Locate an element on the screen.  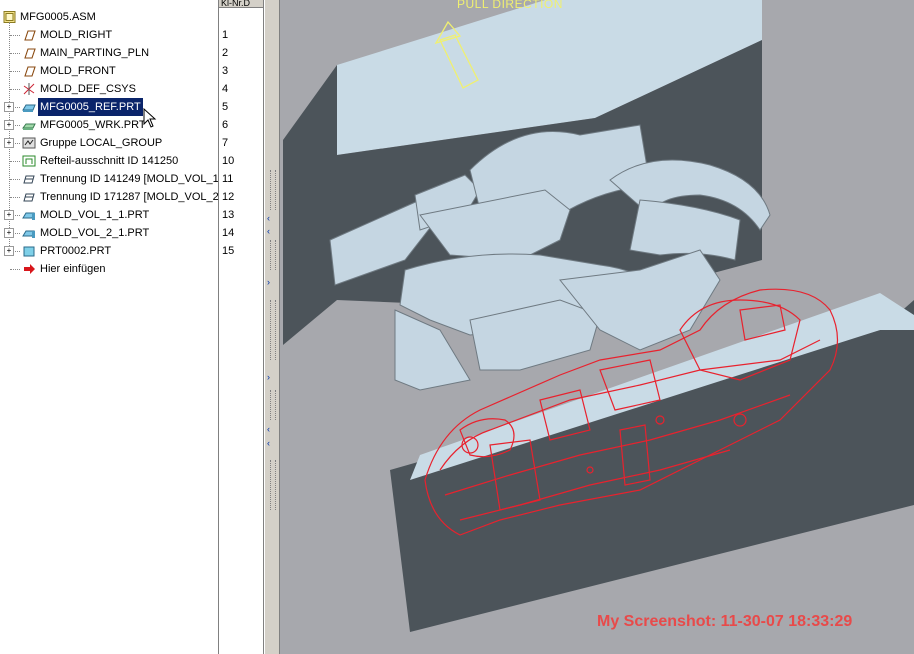
feature-number-cell: 13 is located at coordinates (228, 215).